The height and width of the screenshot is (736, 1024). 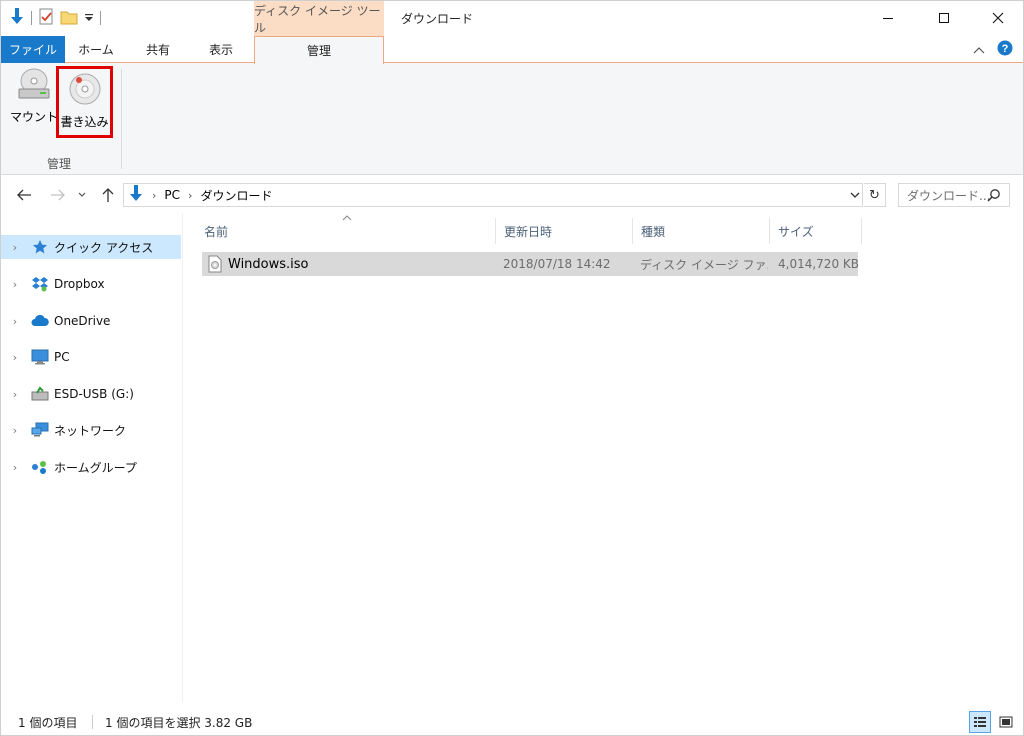 I want to click on computer-icon, so click(x=40, y=357).